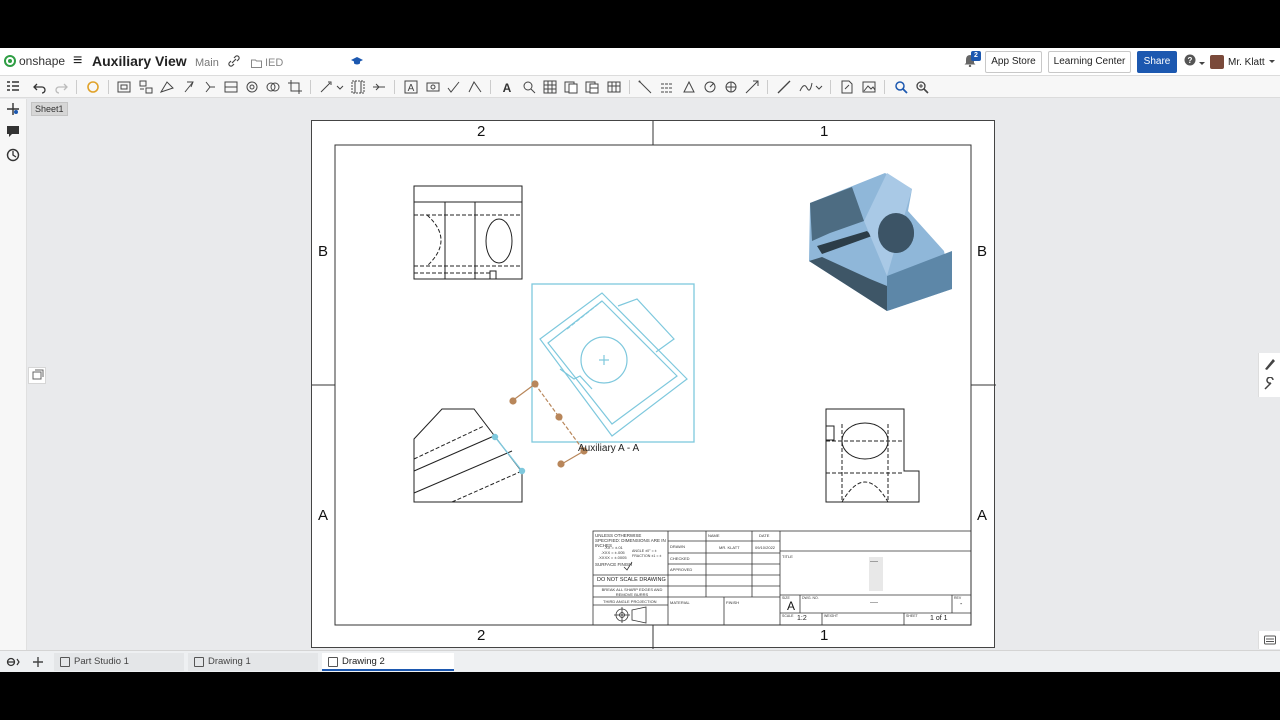  I want to click on auxiliary-view-icon, so click(167, 87).